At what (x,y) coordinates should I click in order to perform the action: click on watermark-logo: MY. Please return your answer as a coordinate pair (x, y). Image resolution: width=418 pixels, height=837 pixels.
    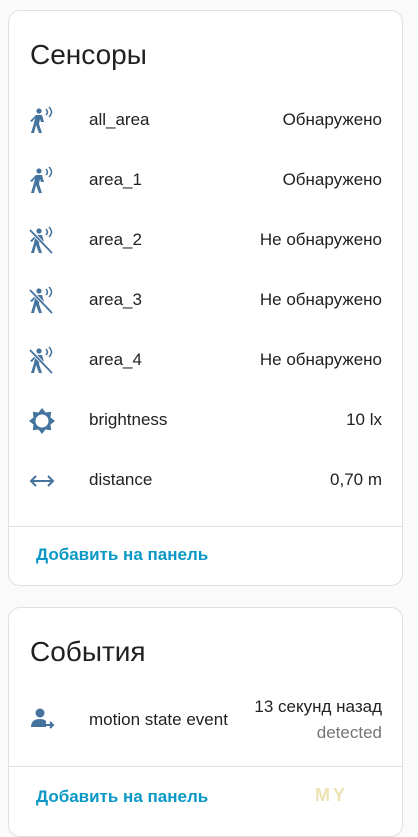
    Looking at the image, I should click on (331, 795).